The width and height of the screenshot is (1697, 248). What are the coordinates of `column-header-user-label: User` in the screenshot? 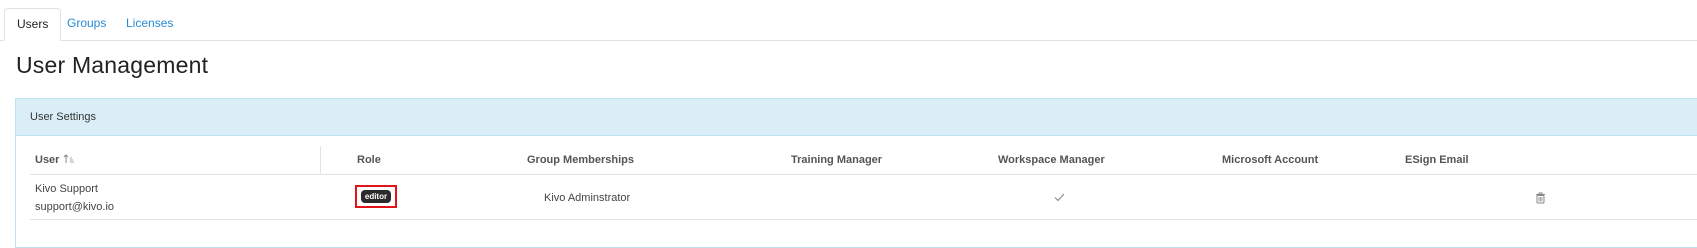 It's located at (47, 160).